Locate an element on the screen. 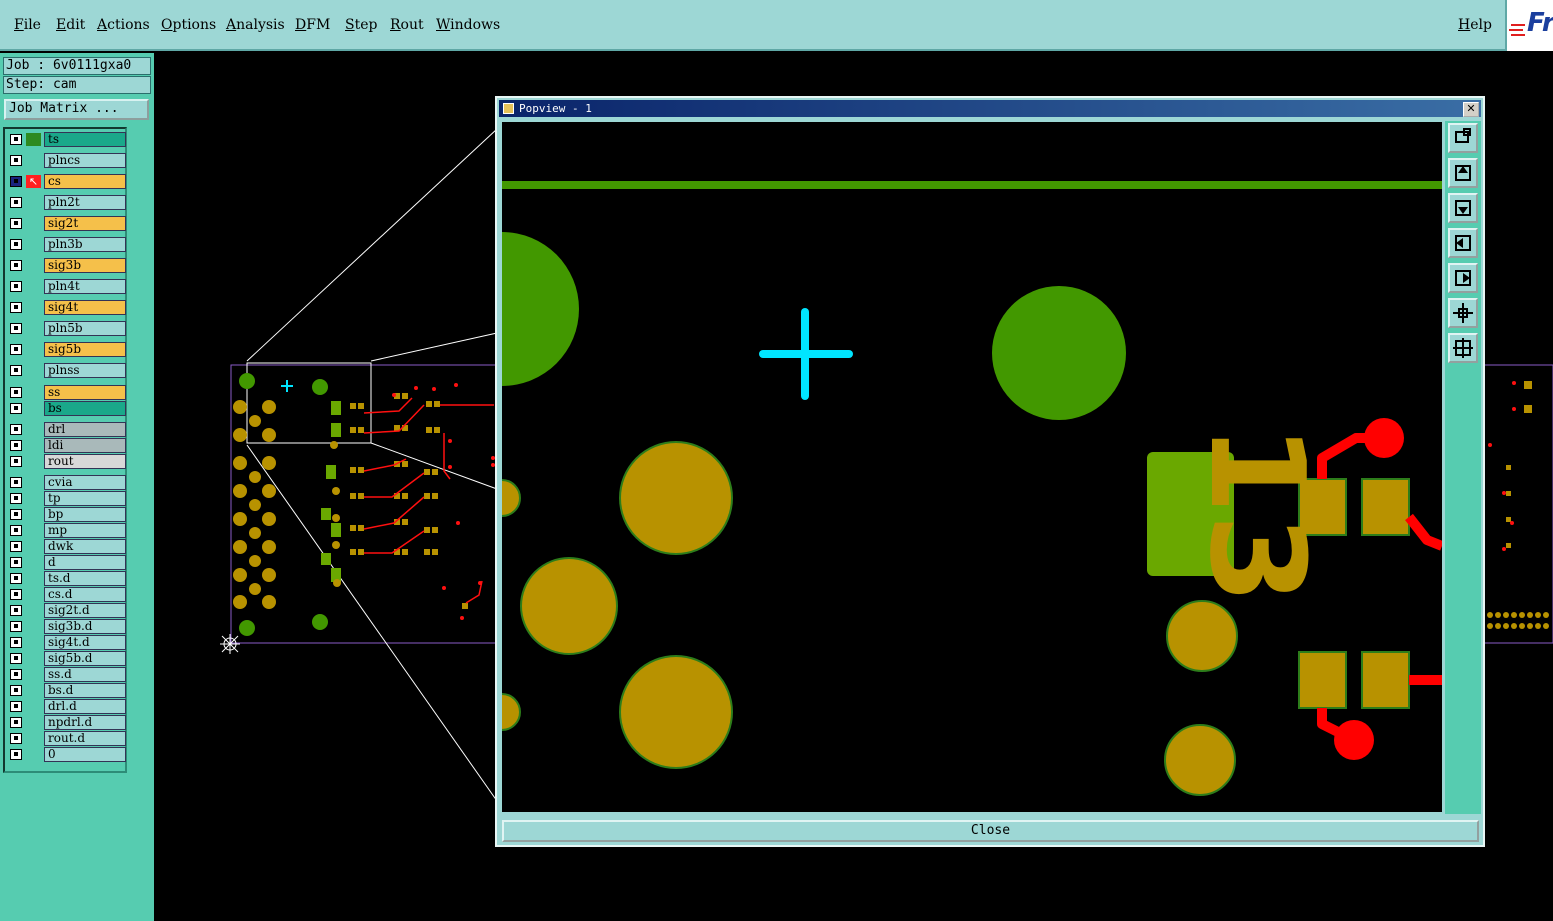 The image size is (1553, 921). layer-name: bs is located at coordinates (85, 408).